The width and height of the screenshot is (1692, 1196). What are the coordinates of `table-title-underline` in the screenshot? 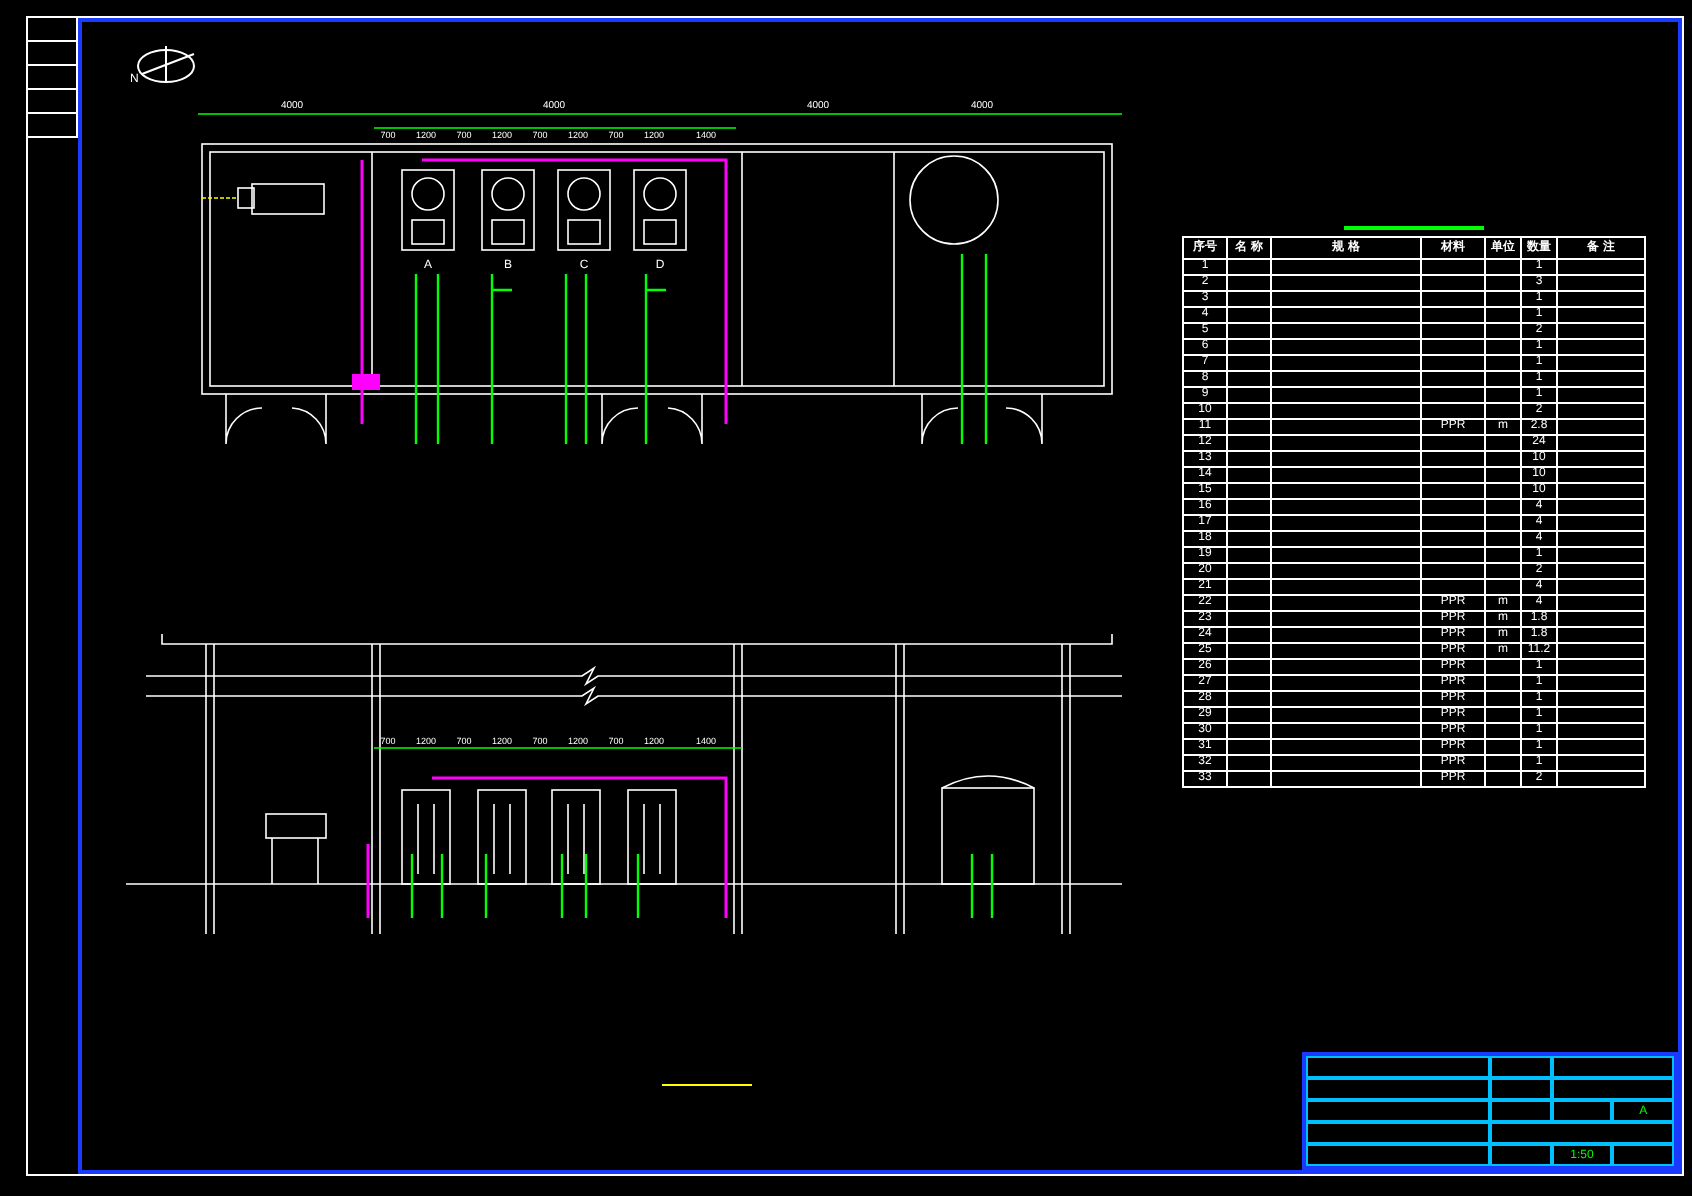 It's located at (1414, 228).